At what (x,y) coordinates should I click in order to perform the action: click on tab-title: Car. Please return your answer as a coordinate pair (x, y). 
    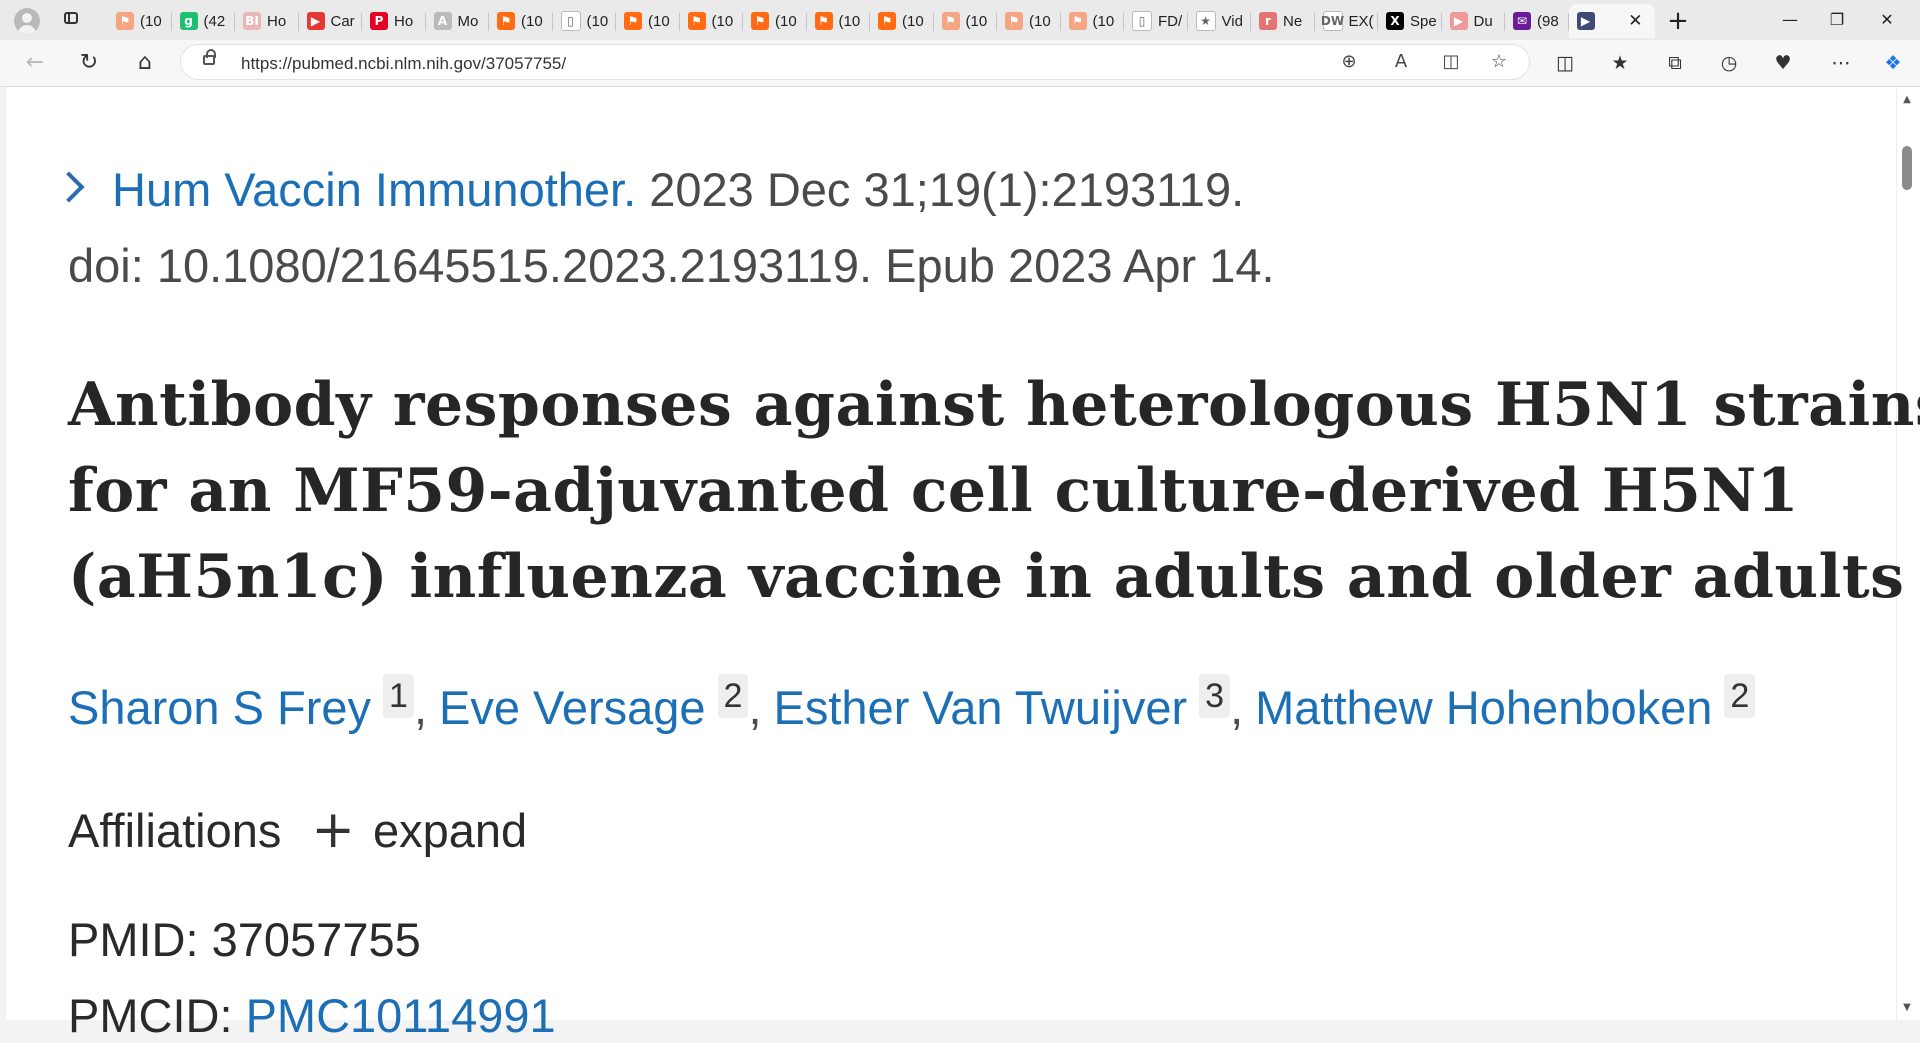
    Looking at the image, I should click on (342, 21).